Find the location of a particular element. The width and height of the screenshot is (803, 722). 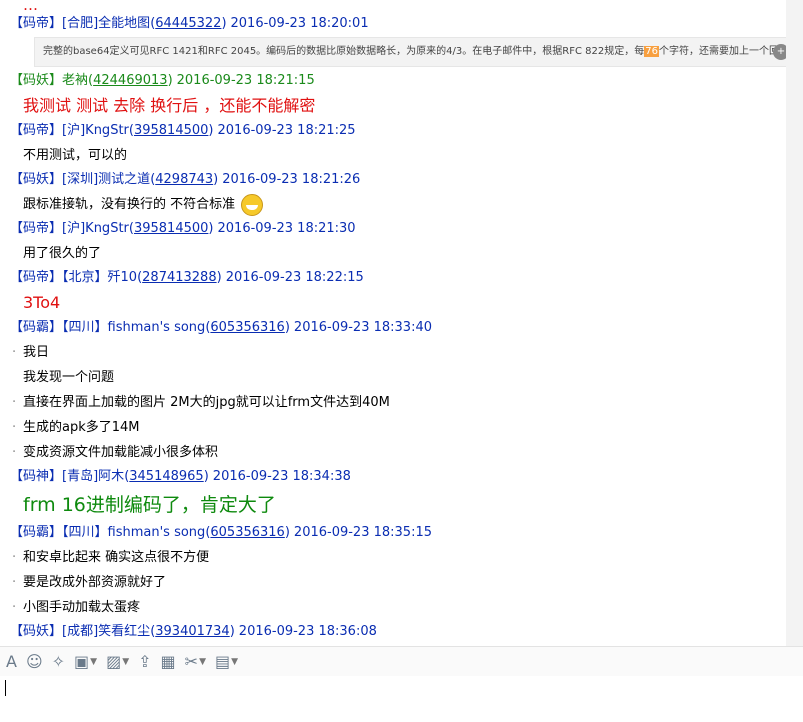

message-line: 3To4 is located at coordinates (398, 303).